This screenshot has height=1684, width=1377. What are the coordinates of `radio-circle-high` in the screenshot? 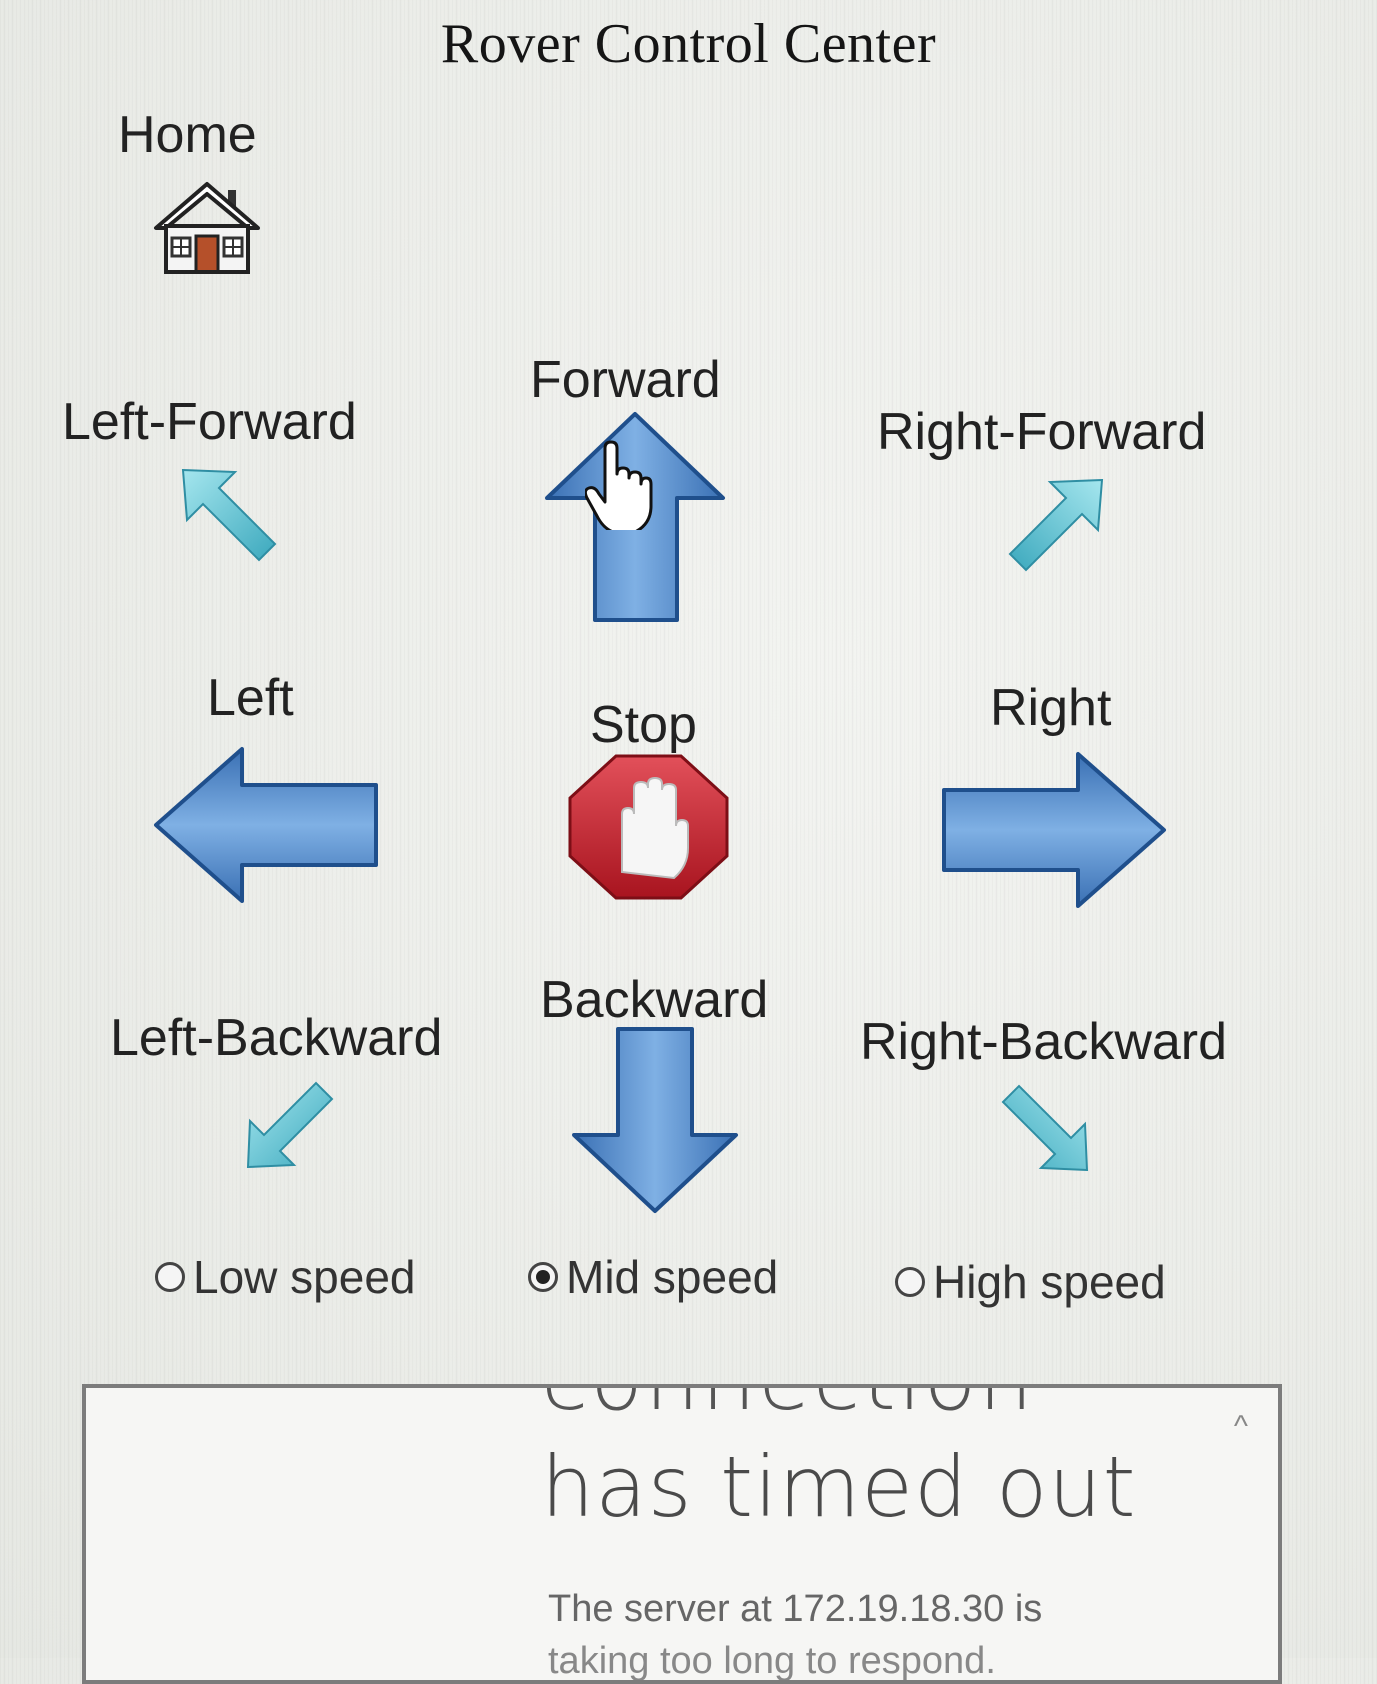 It's located at (910, 1282).